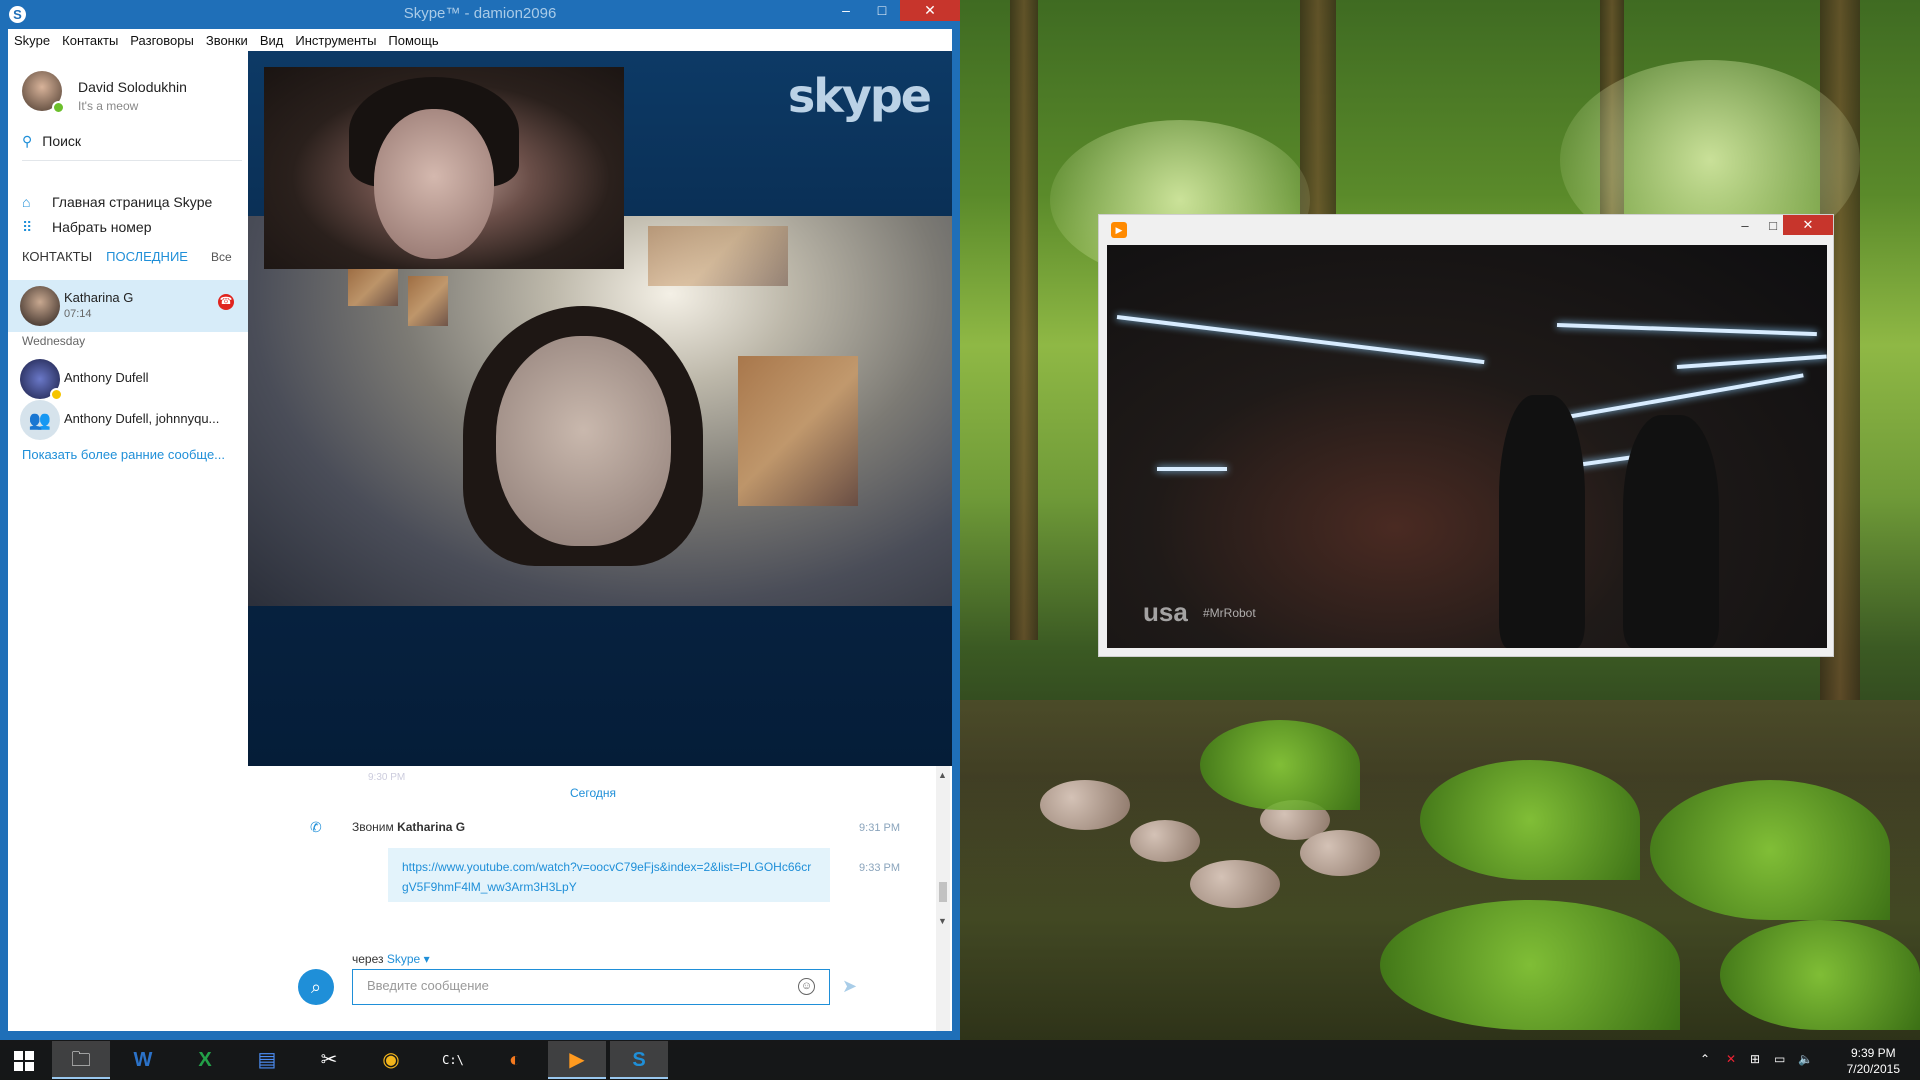 The image size is (1920, 1080). What do you see at coordinates (27, 227) in the screenshot?
I see `dialpad-icon: ⠿` at bounding box center [27, 227].